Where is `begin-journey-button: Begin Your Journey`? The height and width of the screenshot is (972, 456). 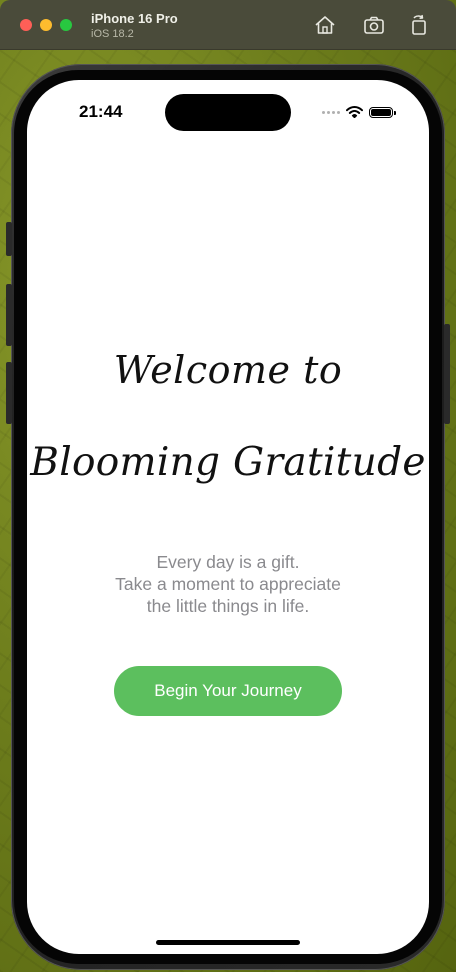
begin-journey-button: Begin Your Journey is located at coordinates (228, 691).